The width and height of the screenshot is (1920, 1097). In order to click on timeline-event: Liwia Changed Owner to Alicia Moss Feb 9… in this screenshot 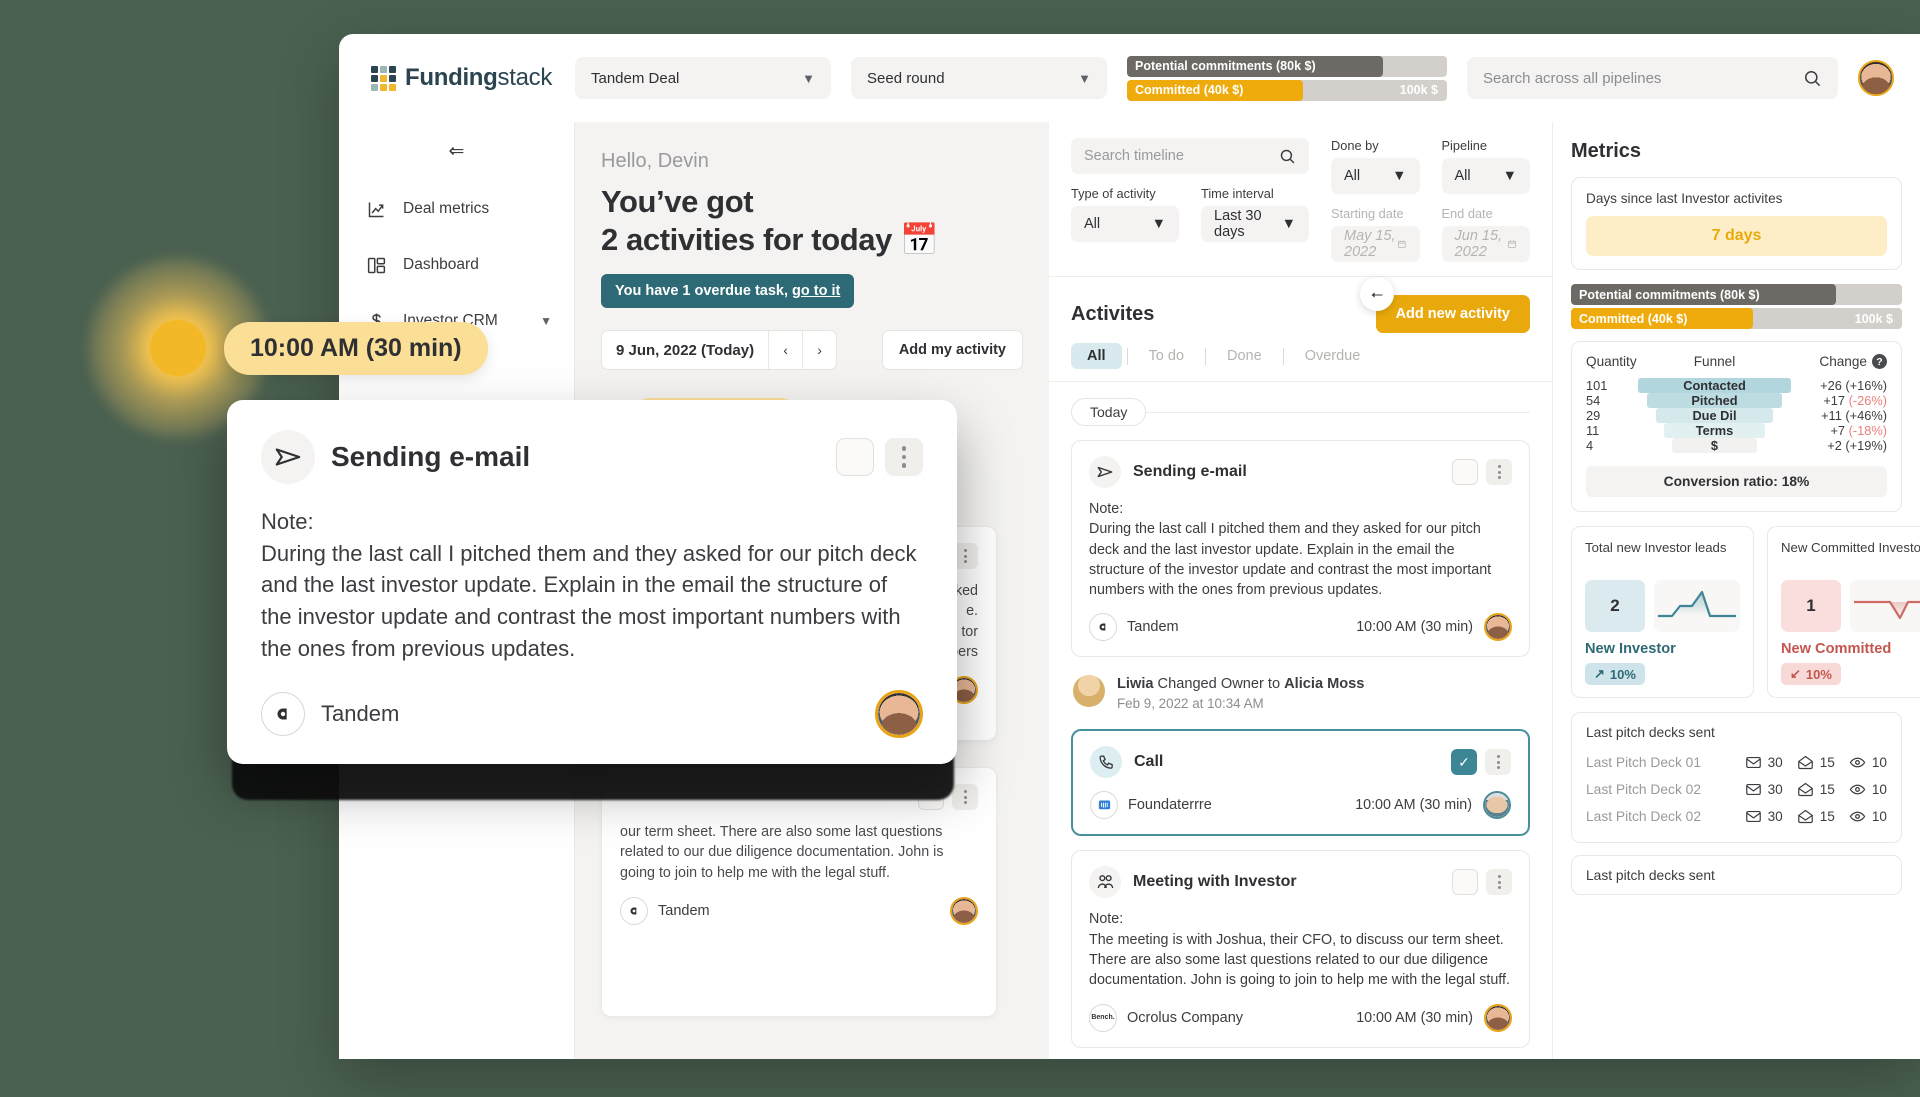, I will do `click(1300, 700)`.